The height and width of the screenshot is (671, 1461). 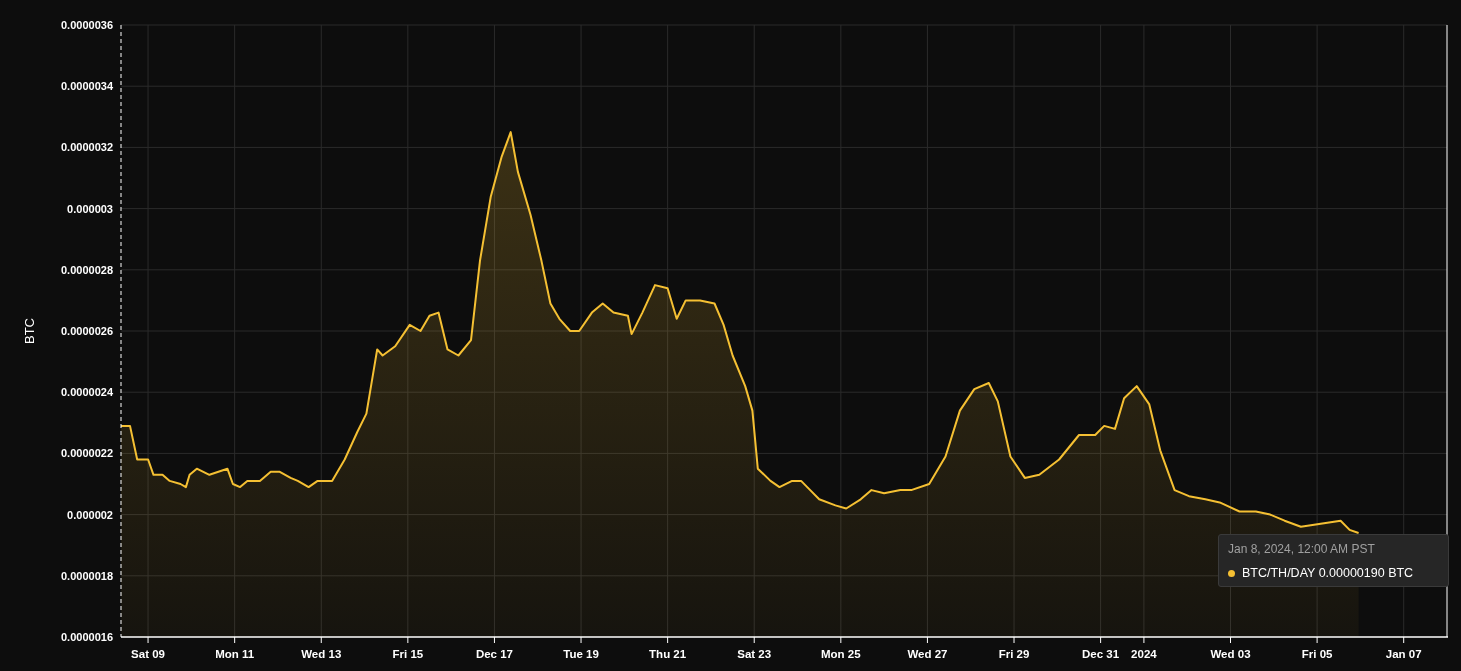 I want to click on tick-label: Thu 21, so click(x=668, y=654).